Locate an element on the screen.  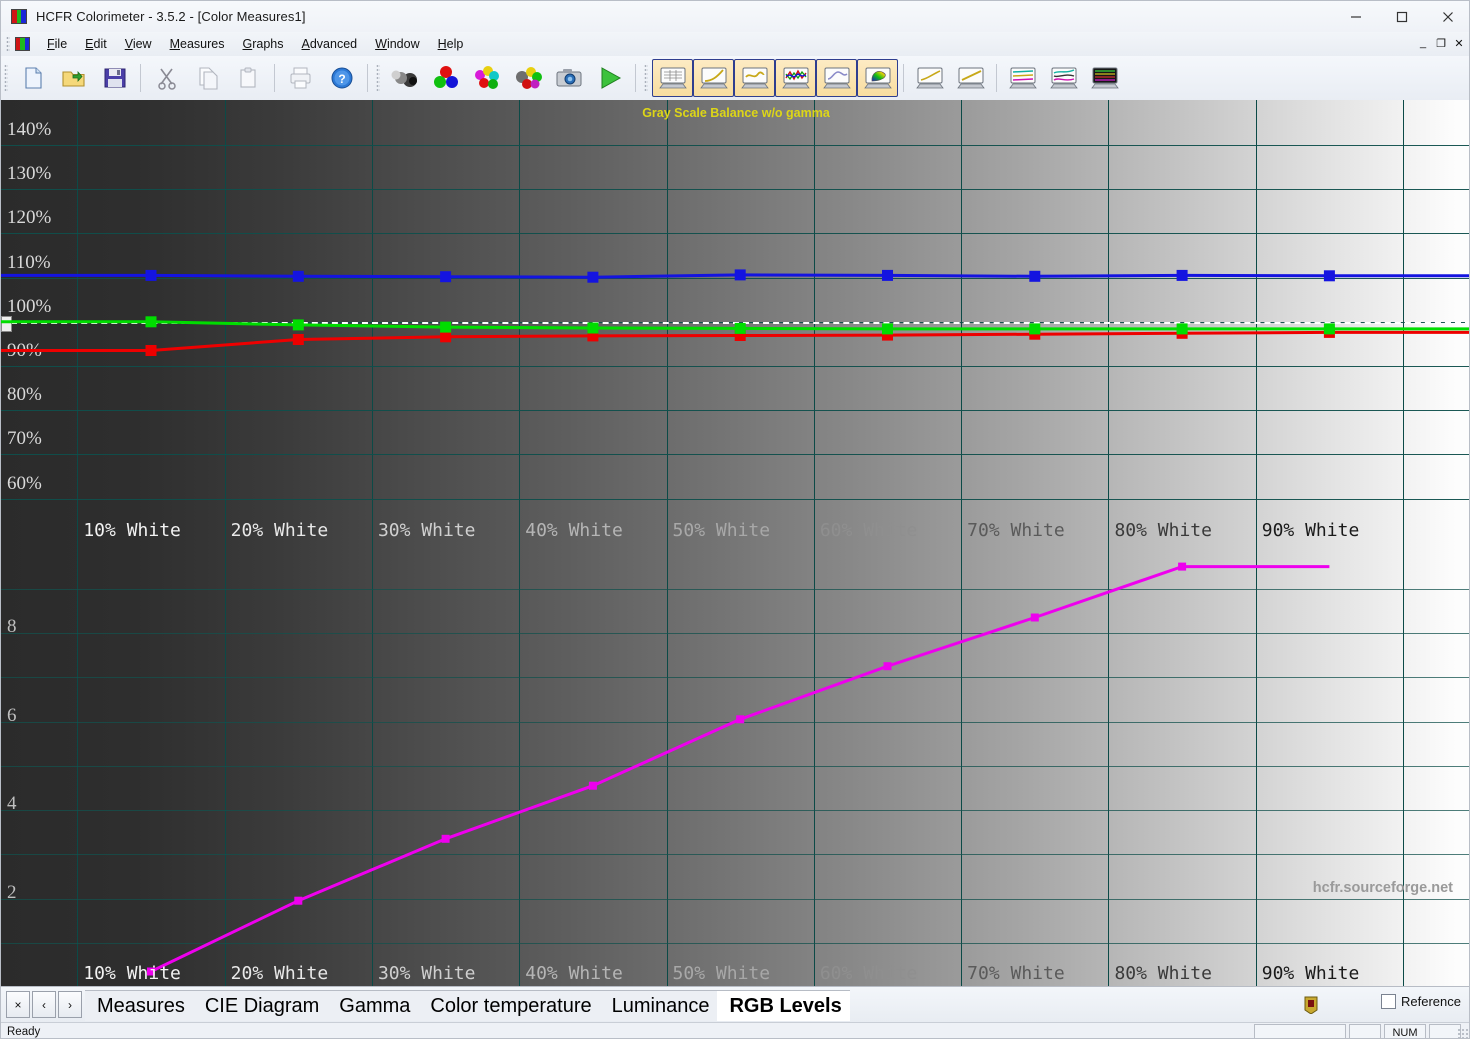
menu-item-file: File is located at coordinates (57, 44).